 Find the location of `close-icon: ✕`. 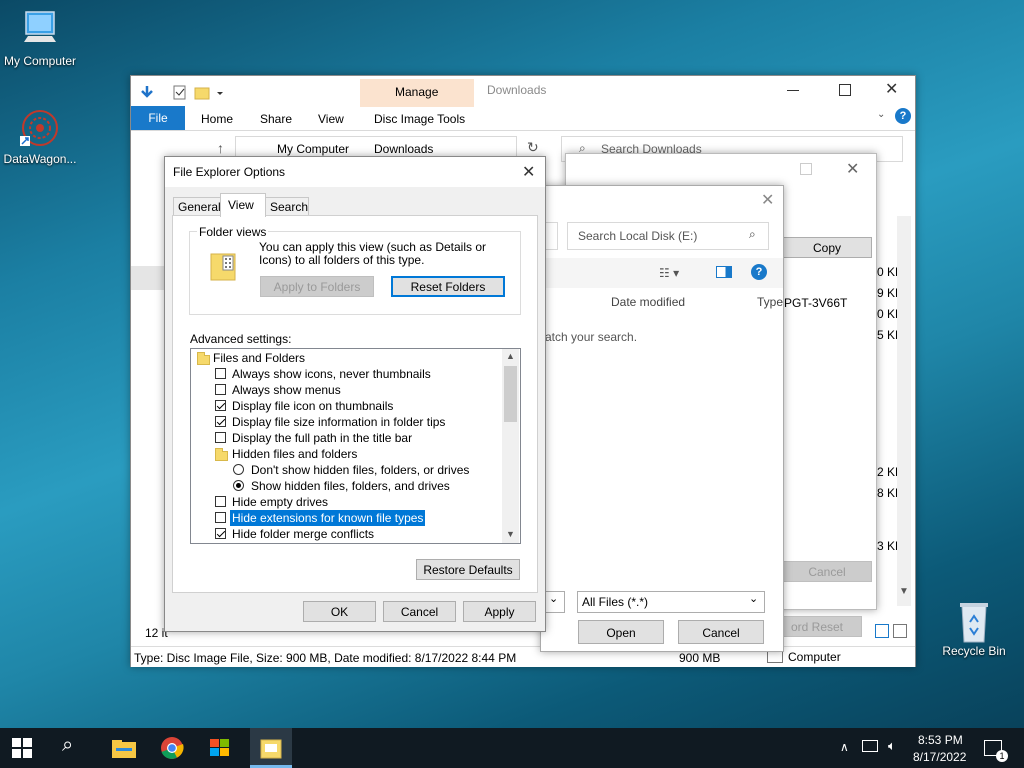

close-icon: ✕ is located at coordinates (891, 89).